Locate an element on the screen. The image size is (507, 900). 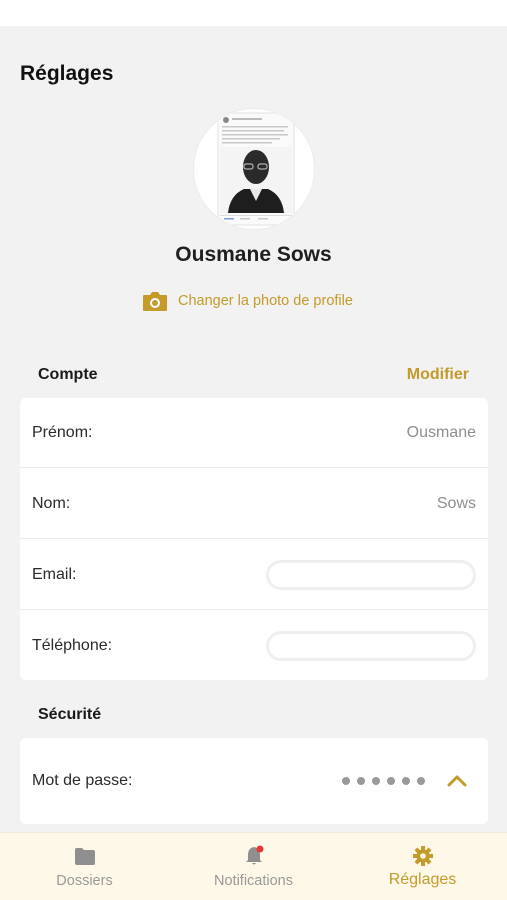
tab-reglages: Réglages is located at coordinates (422, 866).